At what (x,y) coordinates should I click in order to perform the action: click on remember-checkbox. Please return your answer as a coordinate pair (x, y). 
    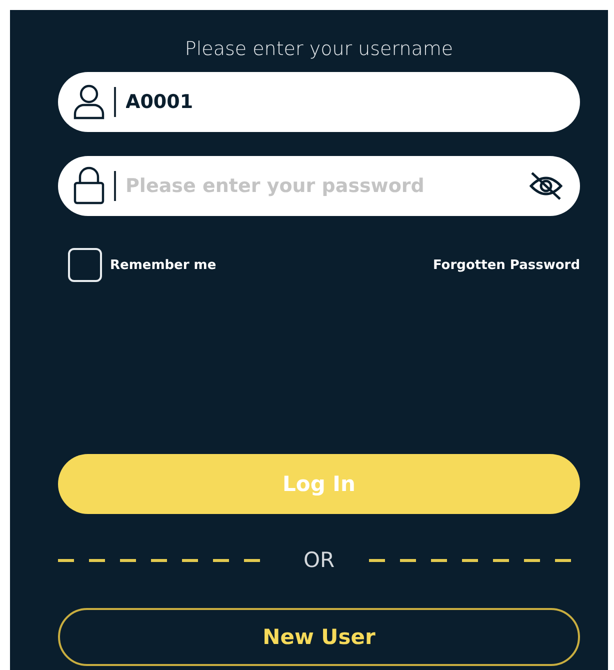
    Looking at the image, I should click on (85, 265).